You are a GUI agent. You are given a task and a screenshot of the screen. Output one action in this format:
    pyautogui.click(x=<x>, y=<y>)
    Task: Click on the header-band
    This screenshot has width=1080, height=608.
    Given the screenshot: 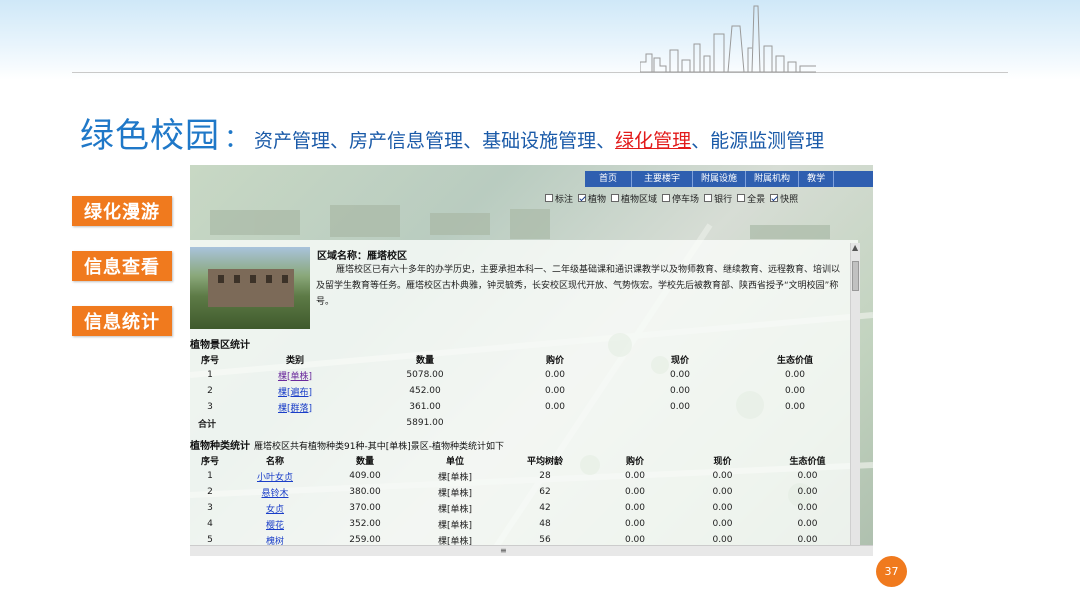 What is the action you would take?
    pyautogui.click(x=540, y=40)
    